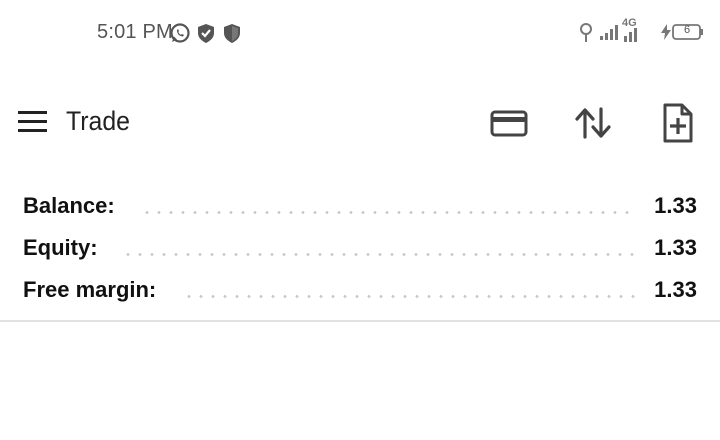 The image size is (720, 440). Describe the element at coordinates (98, 121) in the screenshot. I see `page-title: Trade` at that location.